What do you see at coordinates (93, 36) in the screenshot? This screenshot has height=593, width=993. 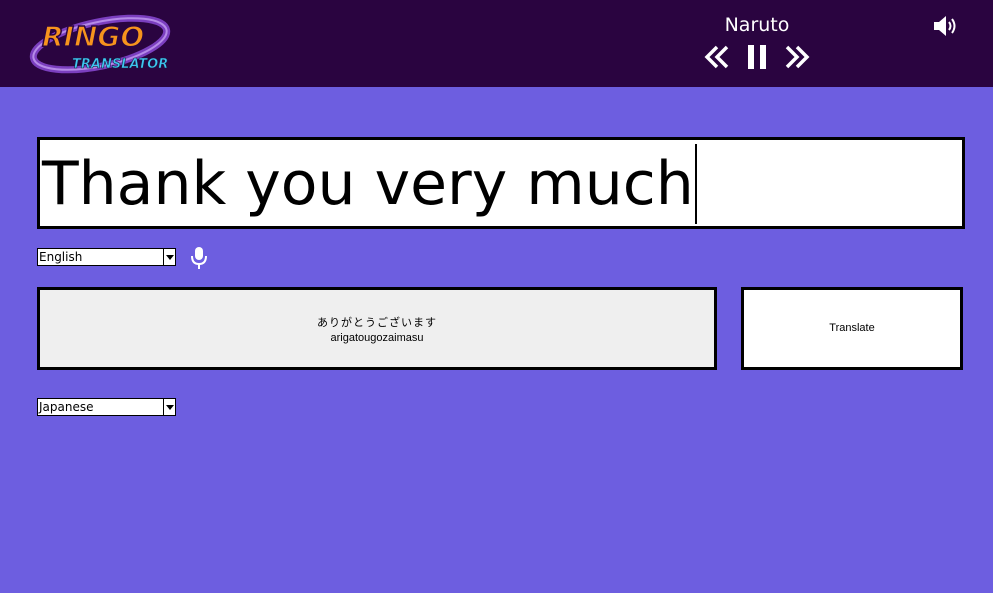 I see `logo-word-ringo: RINGO` at bounding box center [93, 36].